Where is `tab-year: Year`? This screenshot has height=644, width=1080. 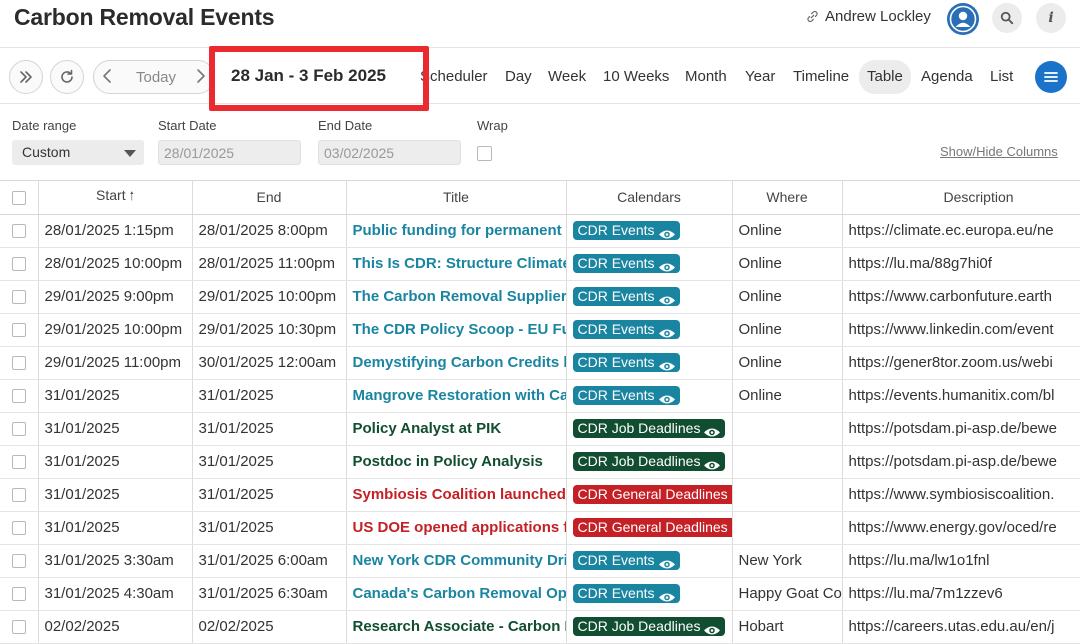
tab-year: Year is located at coordinates (760, 76).